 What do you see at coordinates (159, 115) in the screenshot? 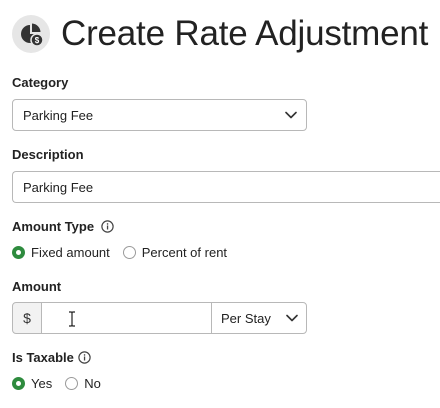
I see `category-select: Parking Fee` at bounding box center [159, 115].